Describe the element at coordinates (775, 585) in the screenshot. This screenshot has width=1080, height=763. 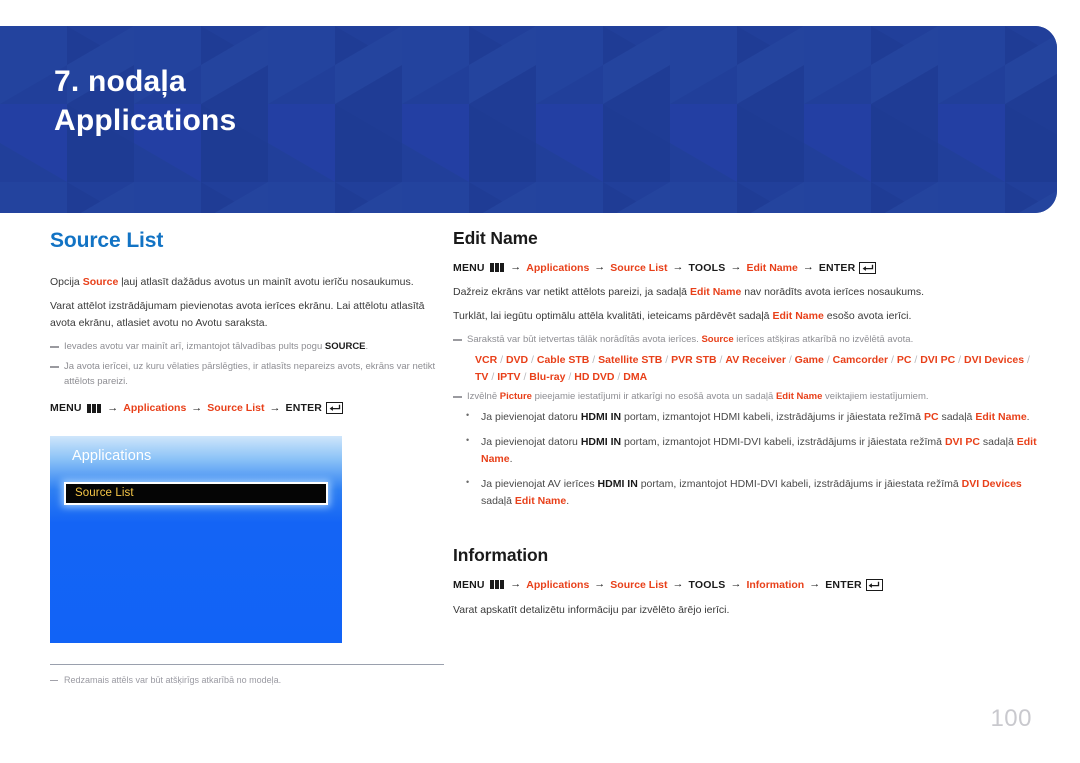
I see `path-item-information: Information` at that location.